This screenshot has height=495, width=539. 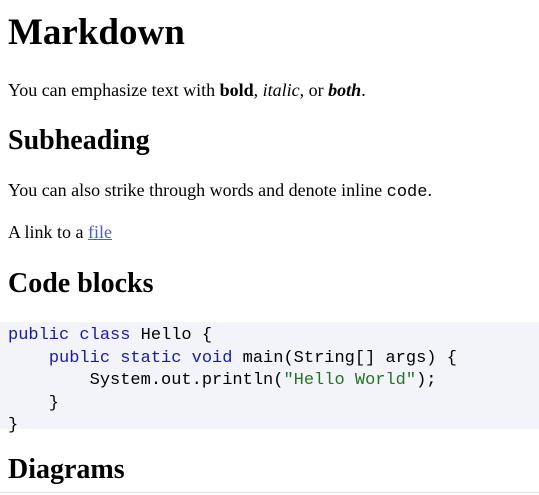 I want to click on code-line2-rest: main(String[] args) {, so click(x=344, y=358).